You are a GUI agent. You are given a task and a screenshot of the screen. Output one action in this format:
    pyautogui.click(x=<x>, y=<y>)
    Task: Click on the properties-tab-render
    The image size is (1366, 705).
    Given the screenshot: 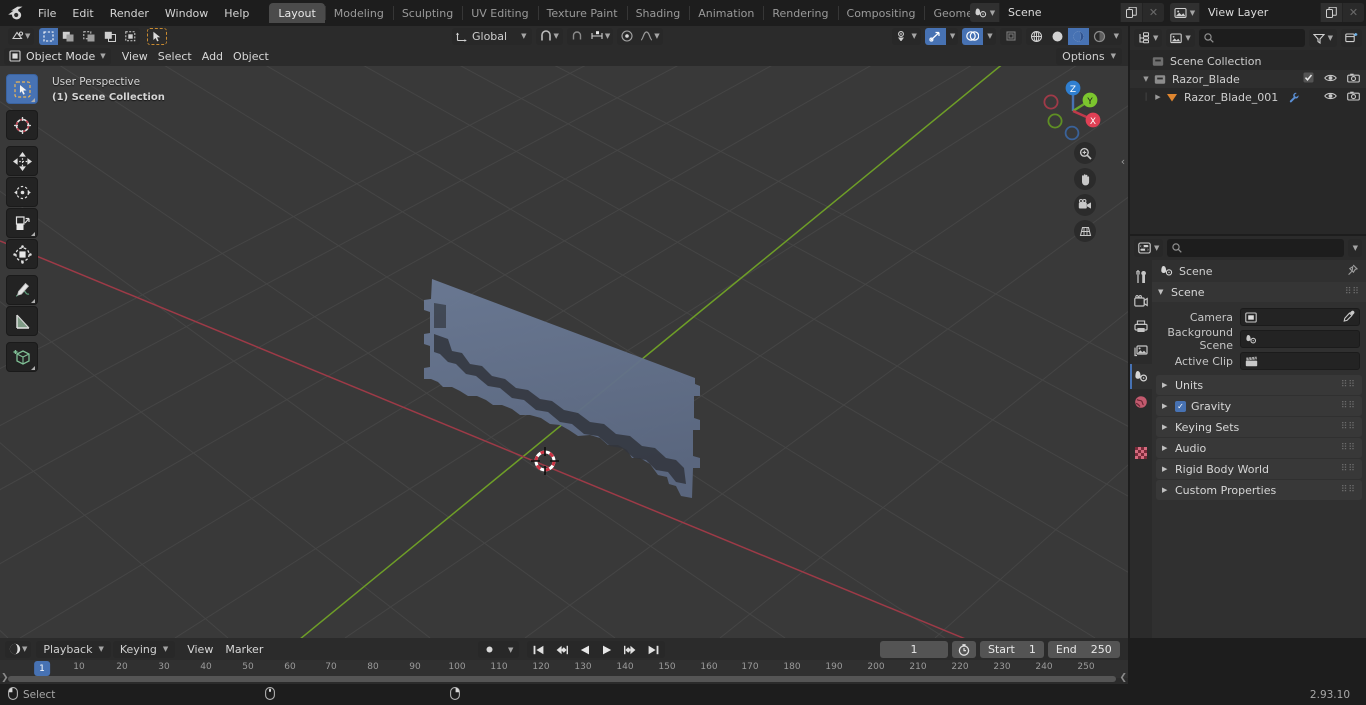 What is the action you would take?
    pyautogui.click(x=1141, y=301)
    